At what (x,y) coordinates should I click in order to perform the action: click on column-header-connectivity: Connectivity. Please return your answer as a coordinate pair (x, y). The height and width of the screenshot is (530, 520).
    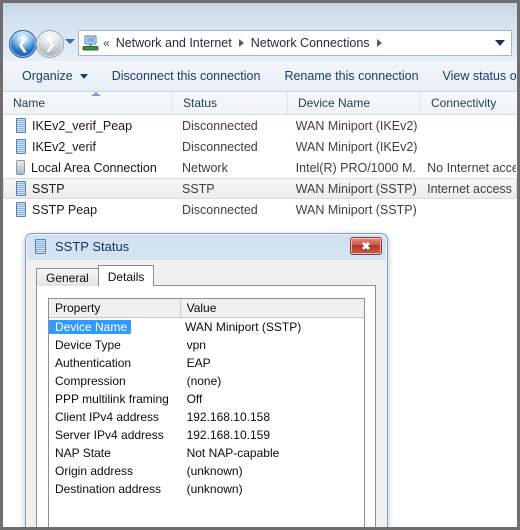
    Looking at the image, I should click on (469, 103).